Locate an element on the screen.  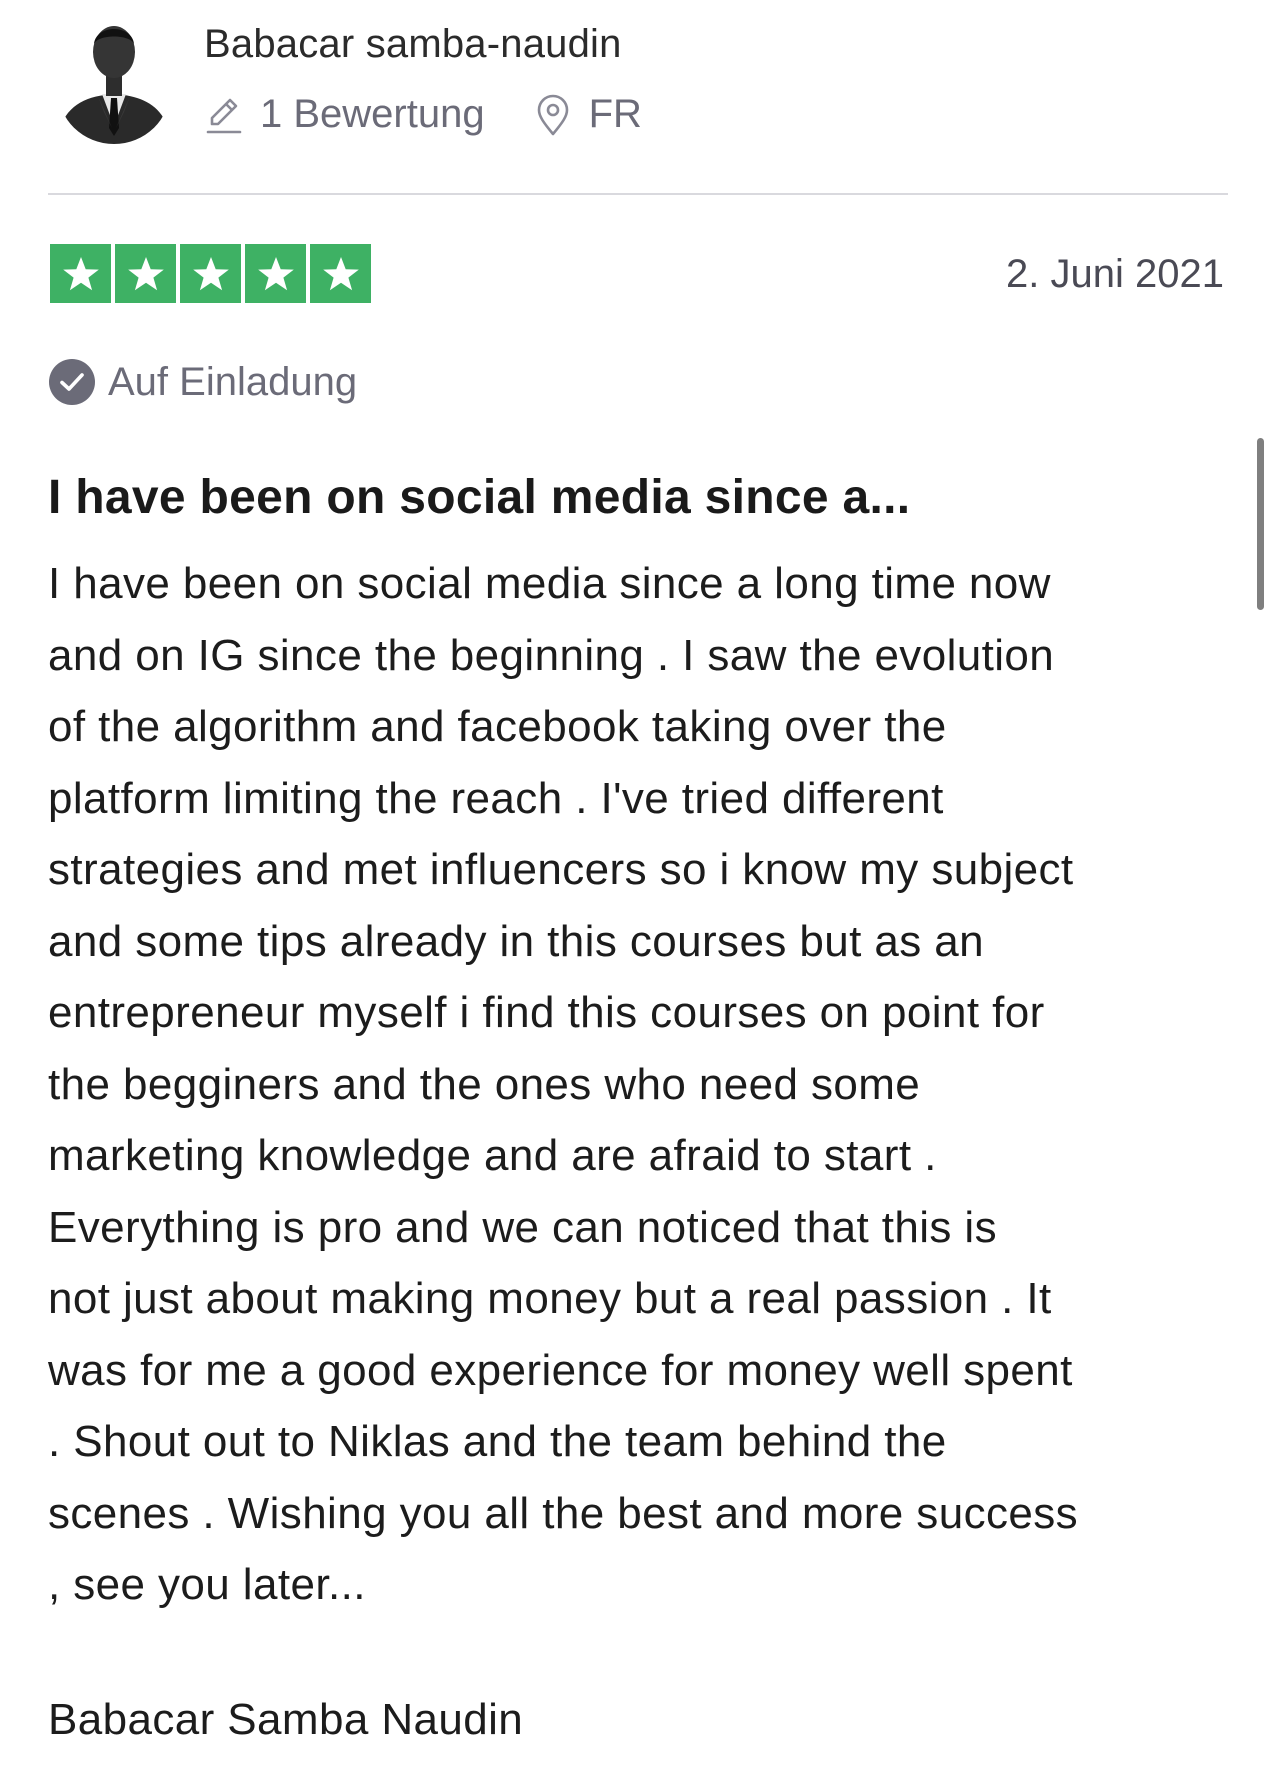
reviewer-meta: 1 Bewertung FR is located at coordinates (423, 114).